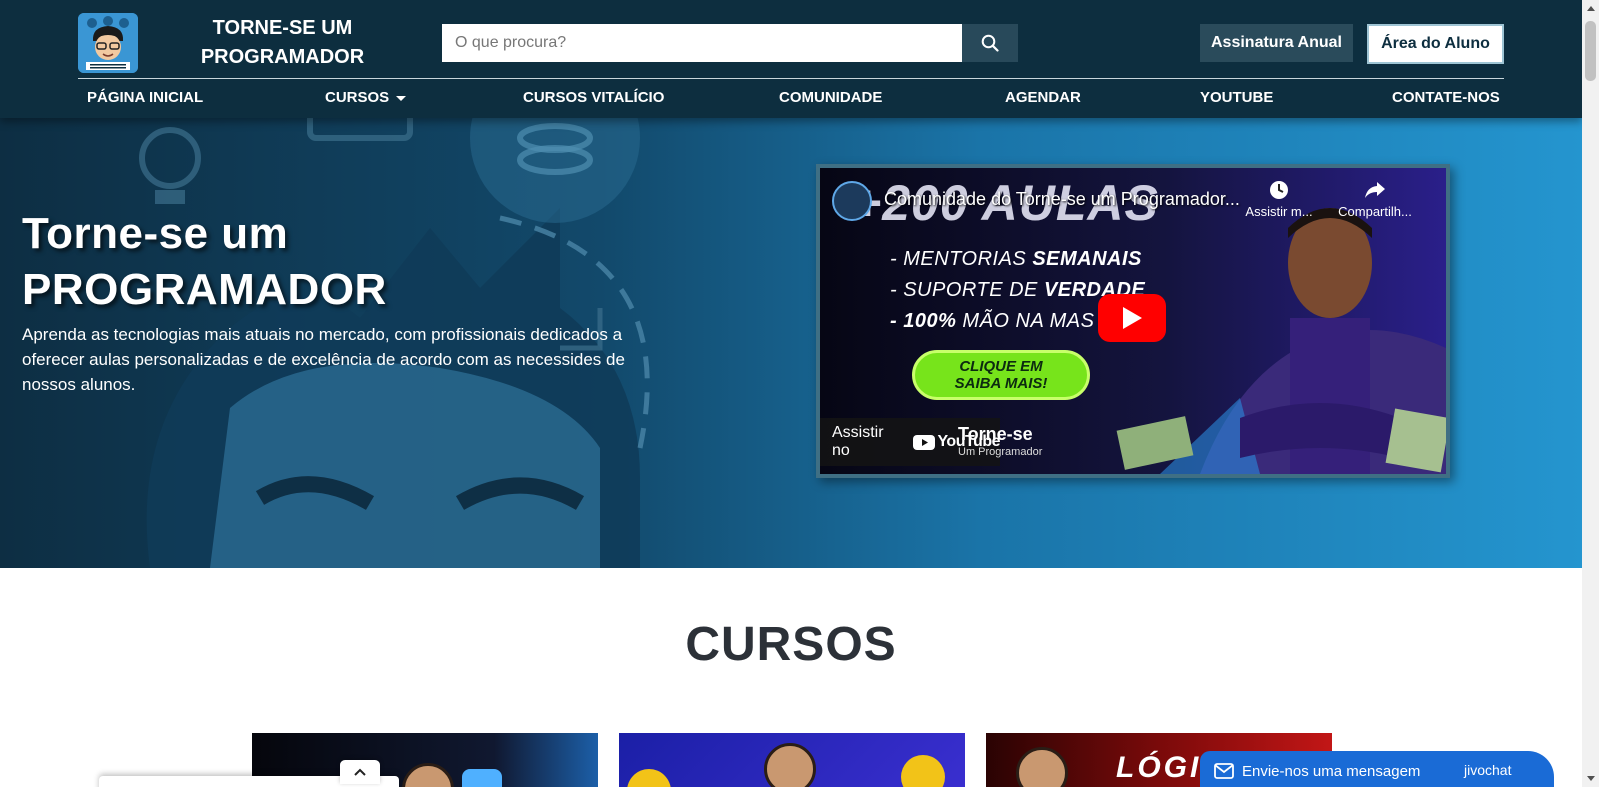  Describe the element at coordinates (1000, 452) in the screenshot. I see `video-brand-overlay-sub: Um Programador` at that location.